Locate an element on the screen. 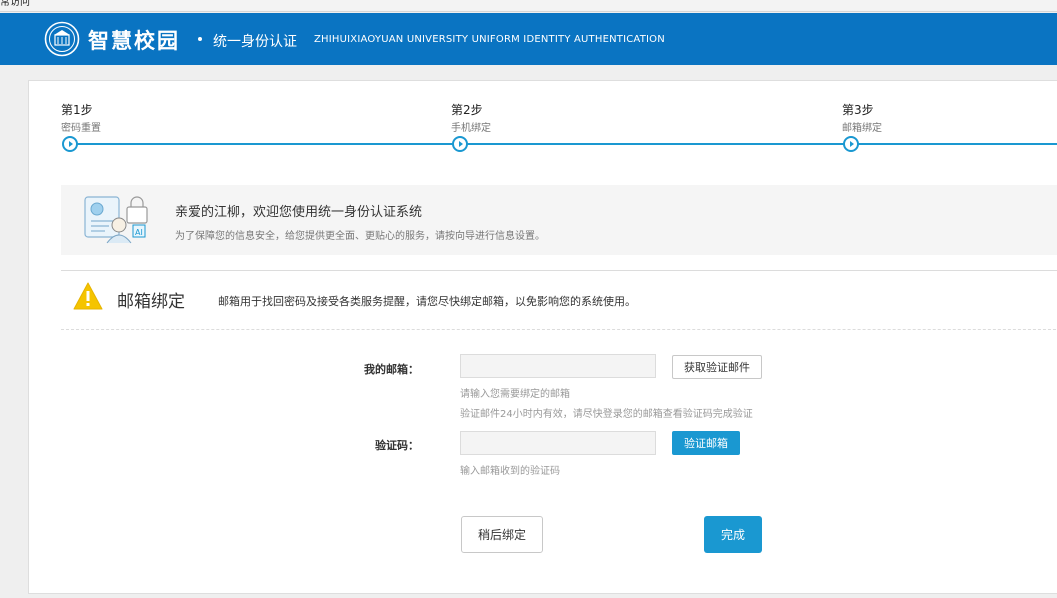 This screenshot has width=1057, height=598. bind-later-button: 稍后绑定 is located at coordinates (502, 534).